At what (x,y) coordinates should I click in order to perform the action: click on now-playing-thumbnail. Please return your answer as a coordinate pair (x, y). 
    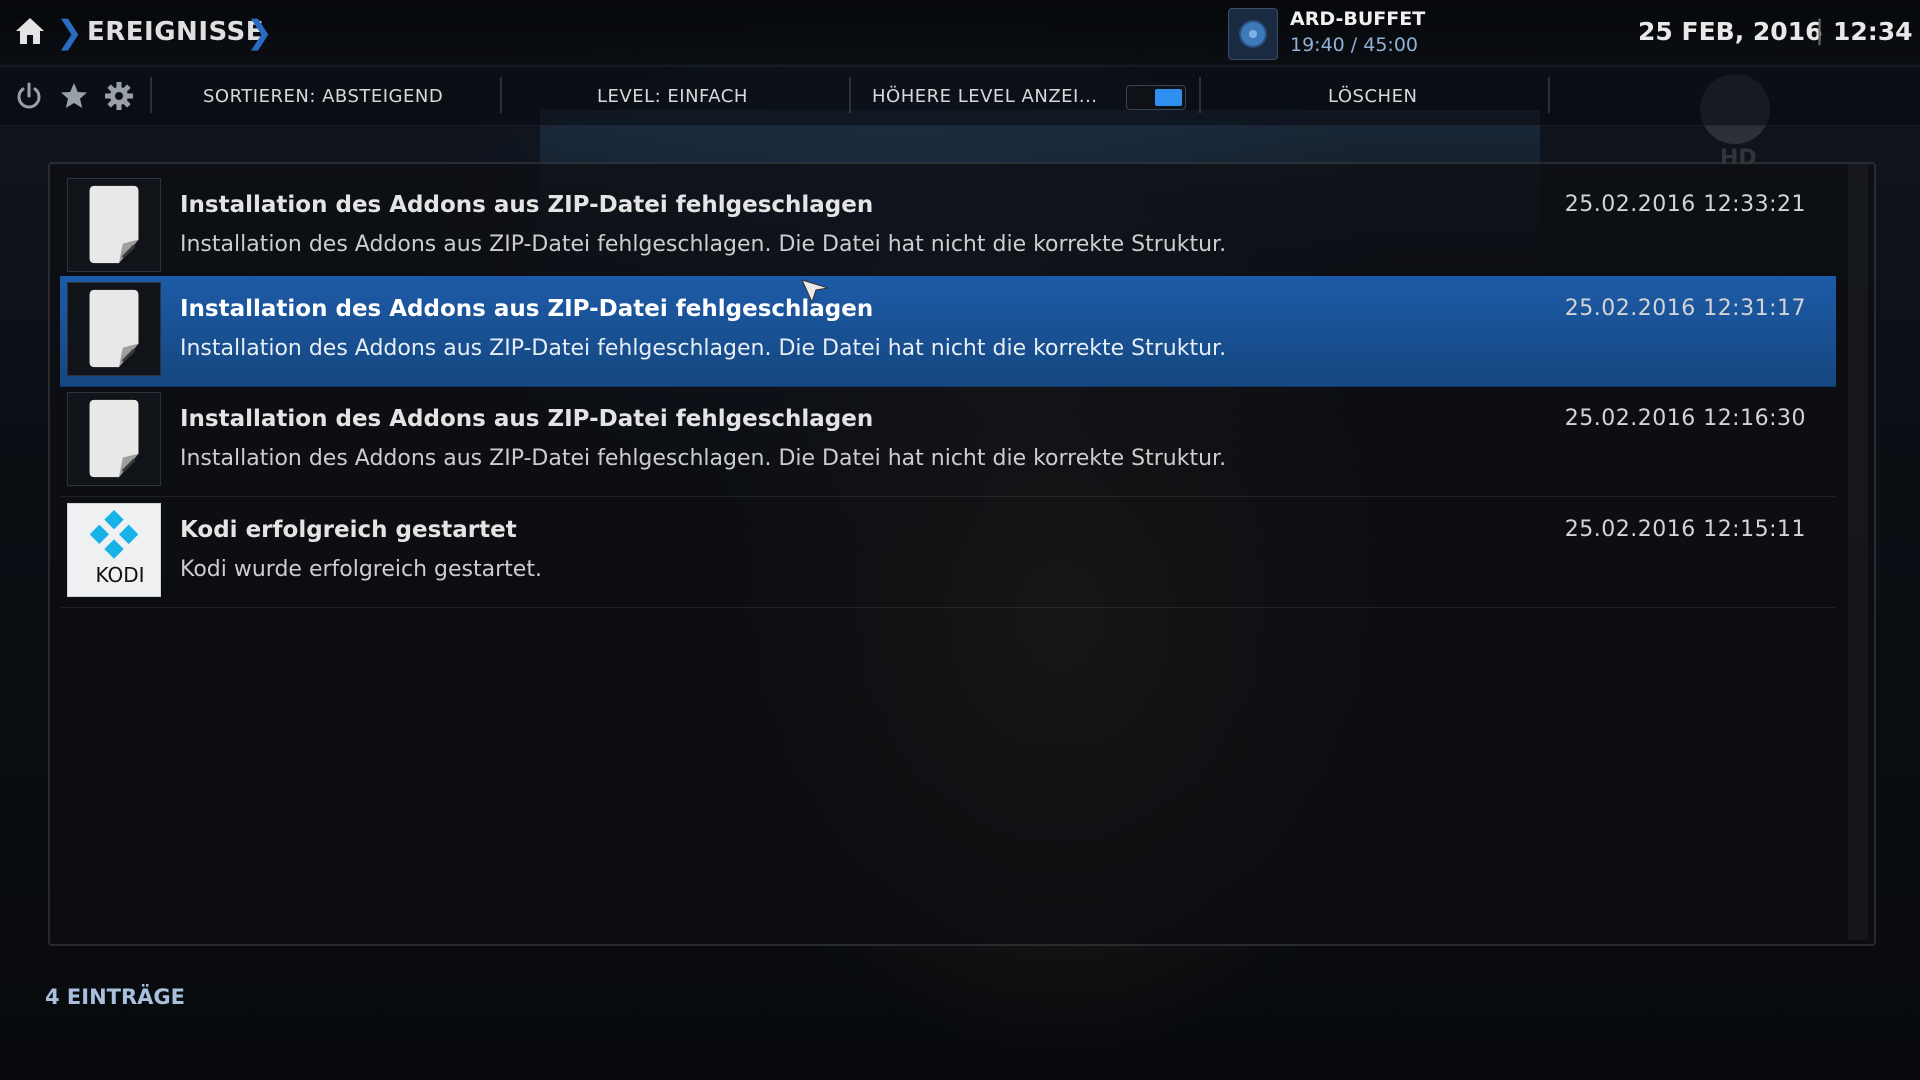
    Looking at the image, I should click on (1253, 34).